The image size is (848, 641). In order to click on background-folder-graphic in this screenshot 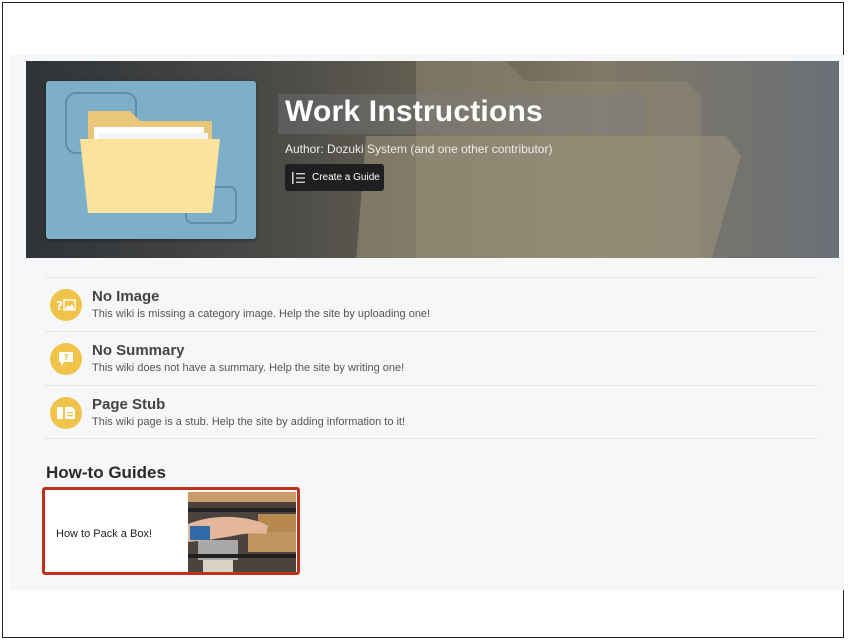, I will do `click(548, 159)`.